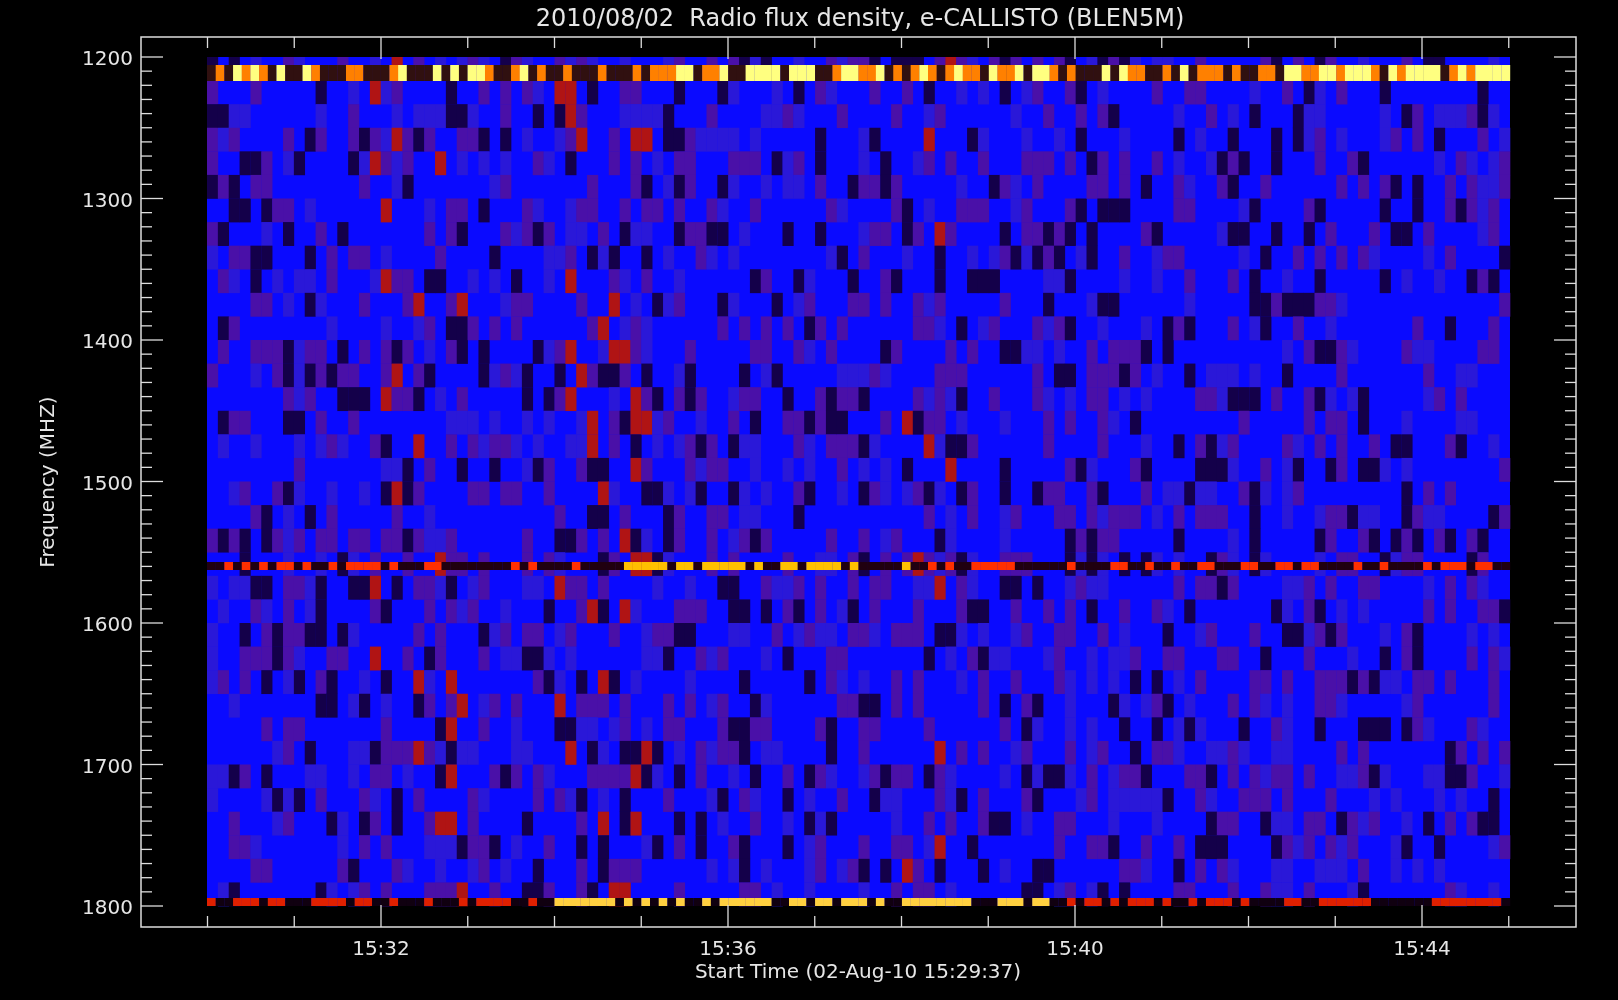  Describe the element at coordinates (1075, 948) in the screenshot. I see `x-tick-label: 15:40` at that location.